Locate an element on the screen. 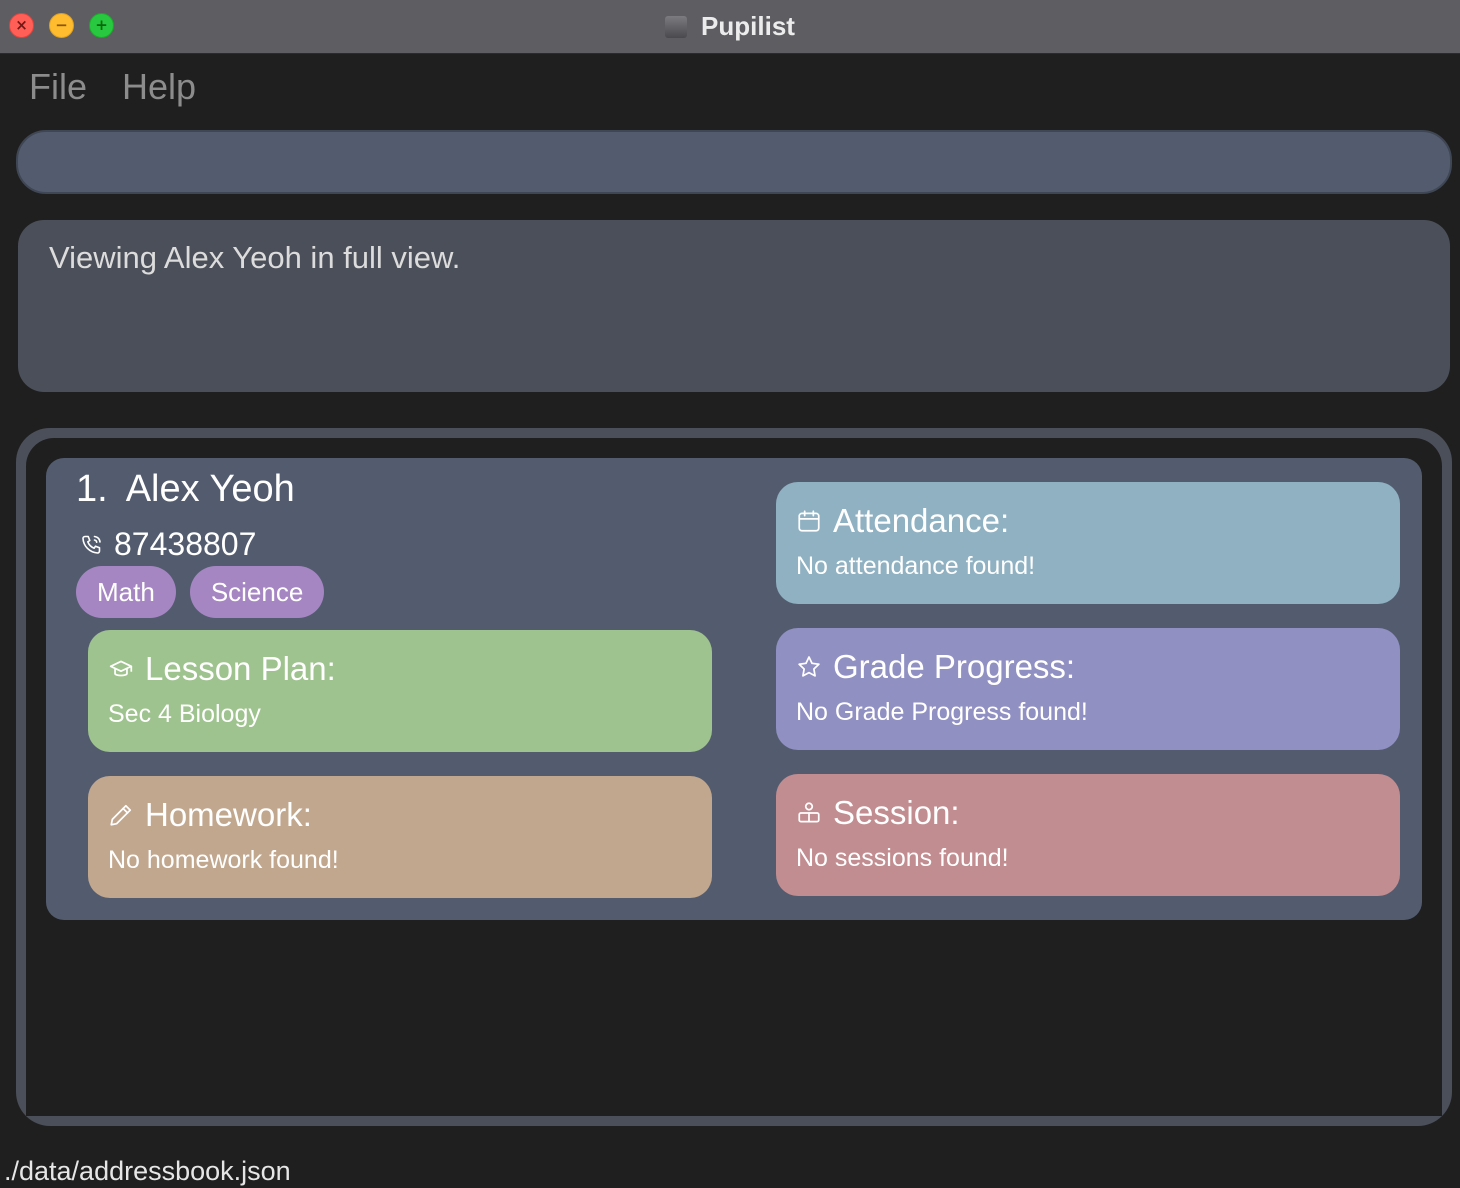 Image resolution: width=1460 pixels, height=1188 pixels. phone-icon is located at coordinates (91, 544).